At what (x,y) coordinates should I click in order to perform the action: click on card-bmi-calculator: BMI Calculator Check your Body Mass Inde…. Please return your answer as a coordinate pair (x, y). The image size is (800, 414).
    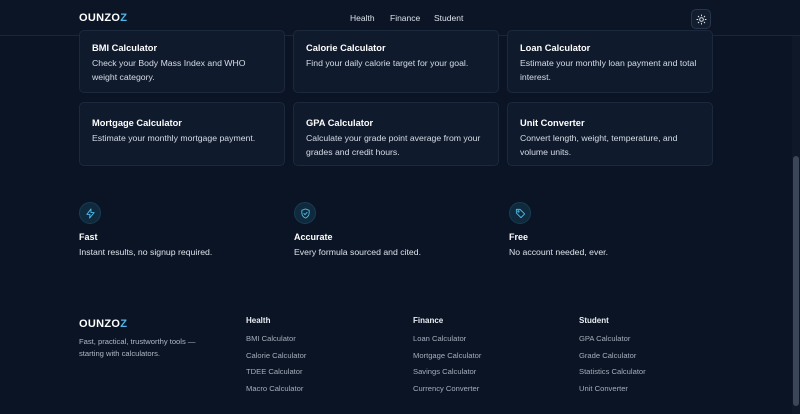
    Looking at the image, I should click on (182, 61).